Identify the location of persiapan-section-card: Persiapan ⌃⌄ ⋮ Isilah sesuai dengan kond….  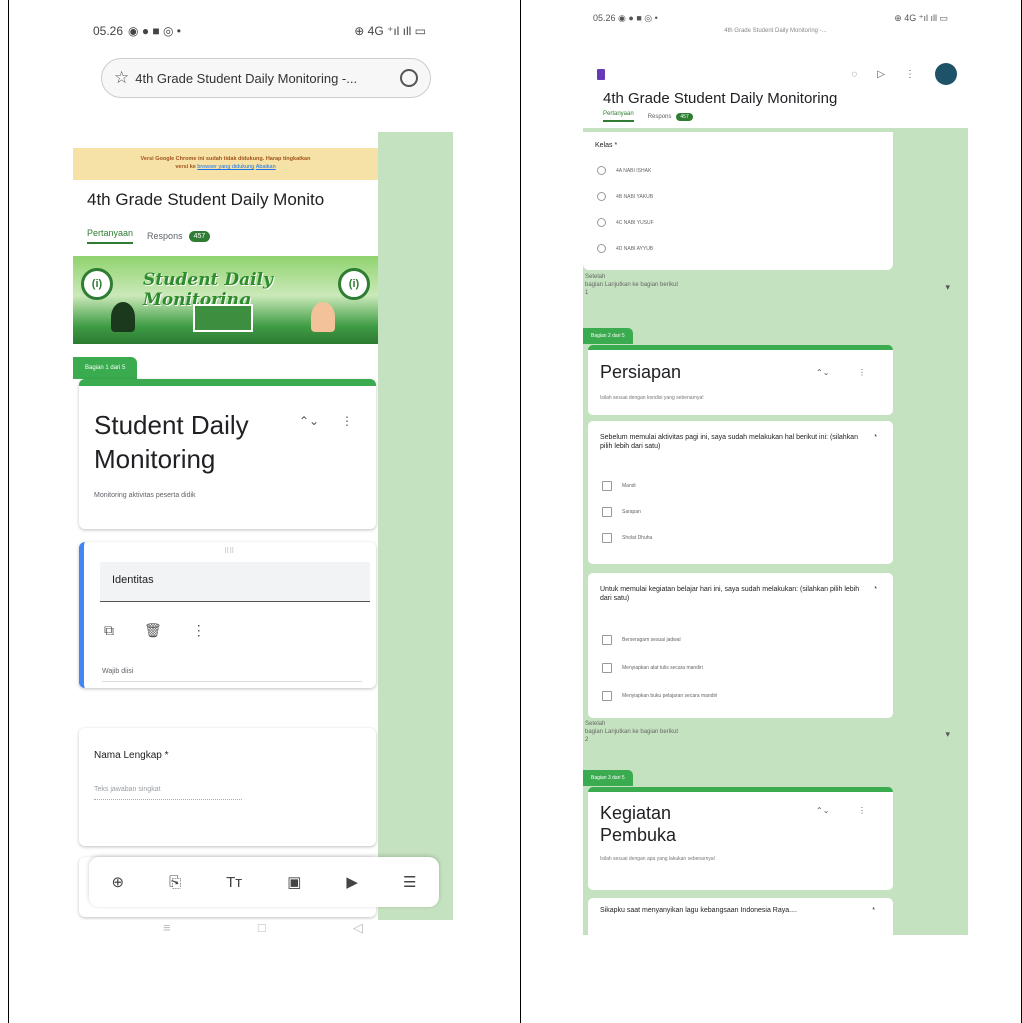
(740, 380).